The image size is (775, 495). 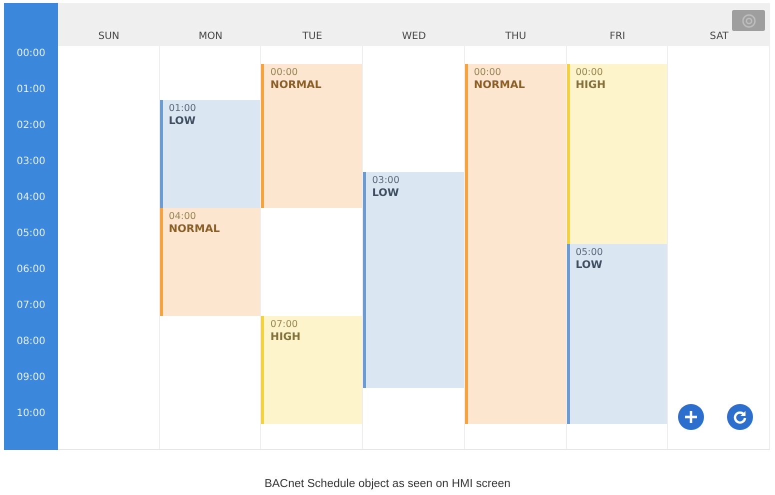 I want to click on time-label: 05:00, so click(x=31, y=234).